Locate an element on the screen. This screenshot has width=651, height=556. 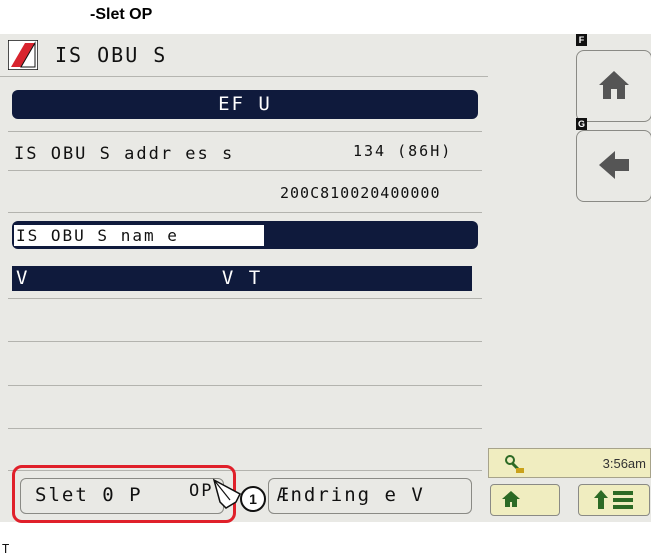
up-arrow-grid-icon is located at coordinates (613, 499).